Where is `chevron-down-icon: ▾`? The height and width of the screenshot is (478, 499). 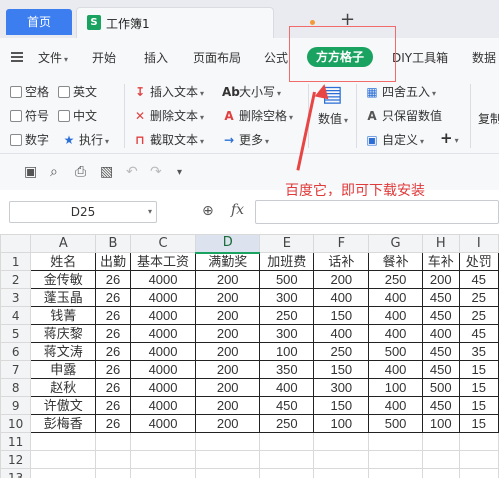 chevron-down-icon: ▾ is located at coordinates (179, 172).